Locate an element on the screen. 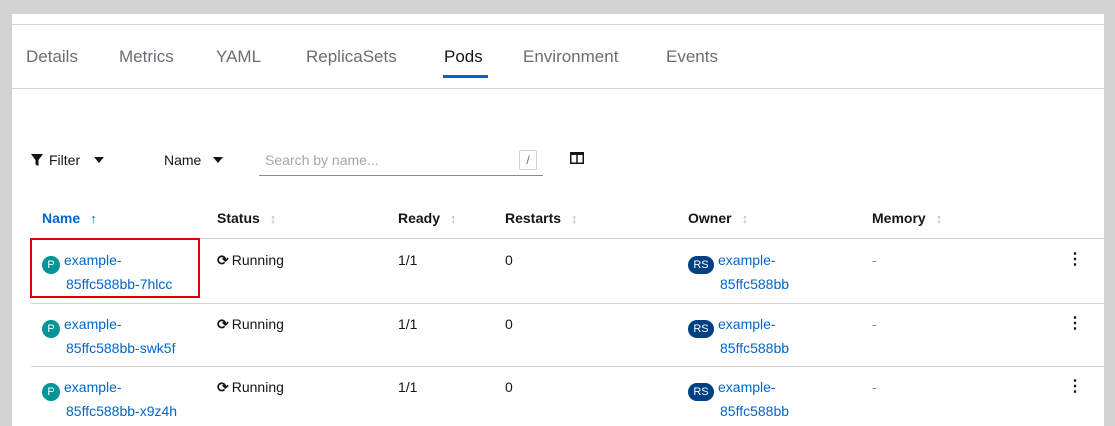 The image size is (1115, 426). column-header-owner: Owner ↕ is located at coordinates (718, 218).